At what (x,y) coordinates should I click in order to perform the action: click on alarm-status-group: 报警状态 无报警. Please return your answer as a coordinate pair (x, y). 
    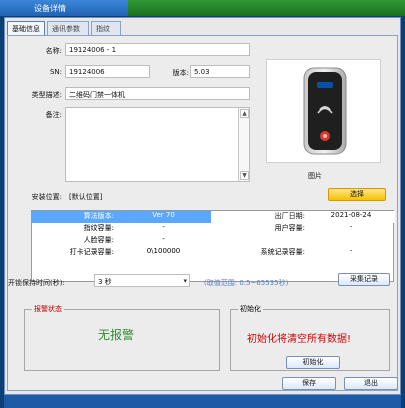
    Looking at the image, I should click on (122, 337).